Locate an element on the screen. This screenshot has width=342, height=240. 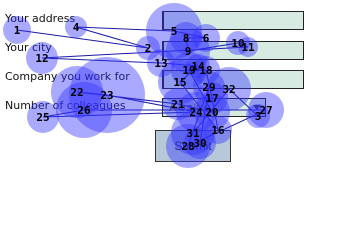
address-label: Your address is located at coordinates (40, 18).